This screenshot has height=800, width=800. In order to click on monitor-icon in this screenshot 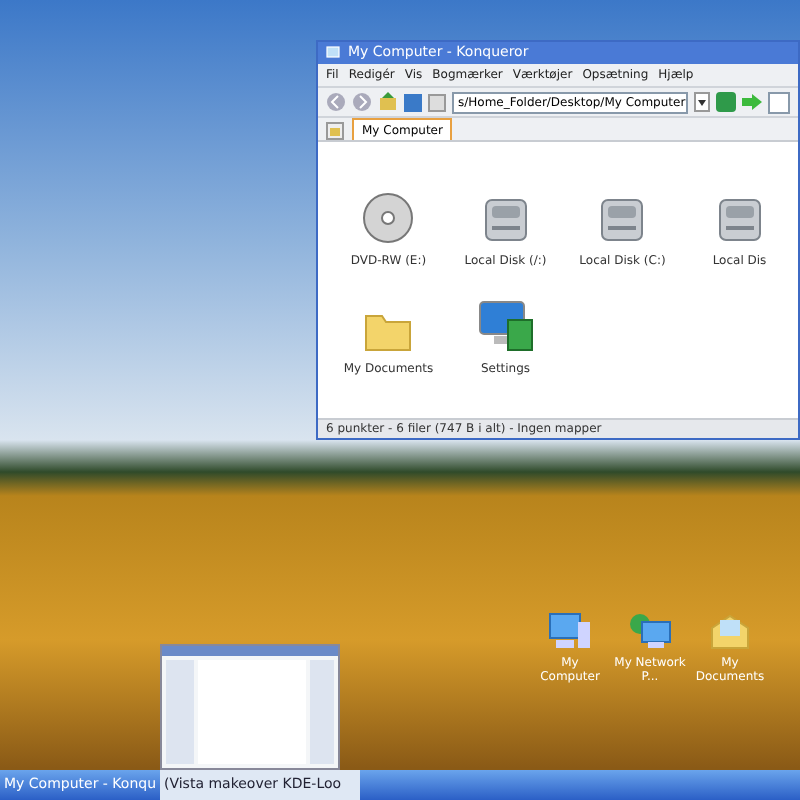, I will do `click(505, 326)`.